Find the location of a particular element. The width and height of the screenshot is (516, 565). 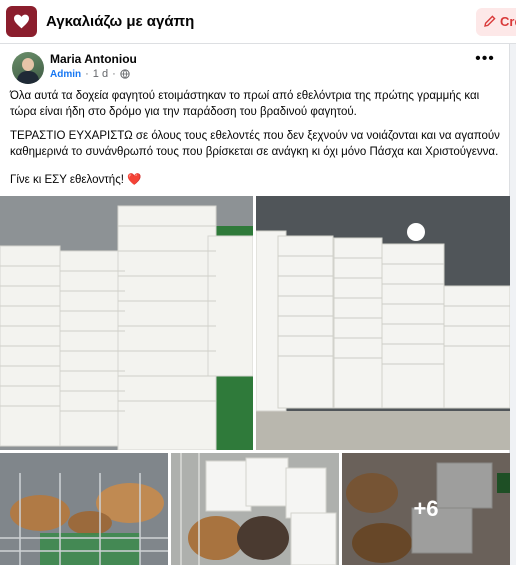

post-meta: Admin · 1 d · is located at coordinates (90, 74).